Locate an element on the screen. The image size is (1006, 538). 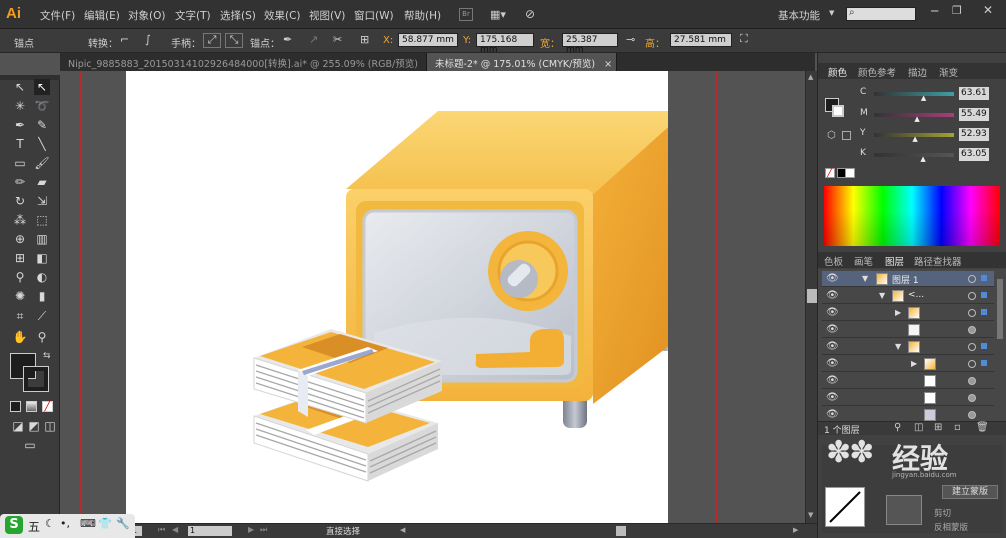
color-mode-icon is located at coordinates (15, 406).